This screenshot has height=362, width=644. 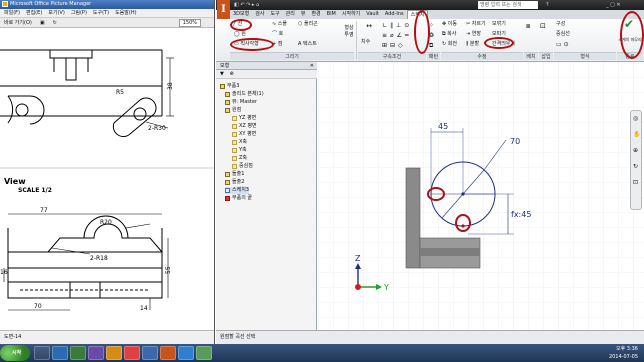 What do you see at coordinates (635, 182) in the screenshot?
I see `look-at-icon: ⊡` at bounding box center [635, 182].